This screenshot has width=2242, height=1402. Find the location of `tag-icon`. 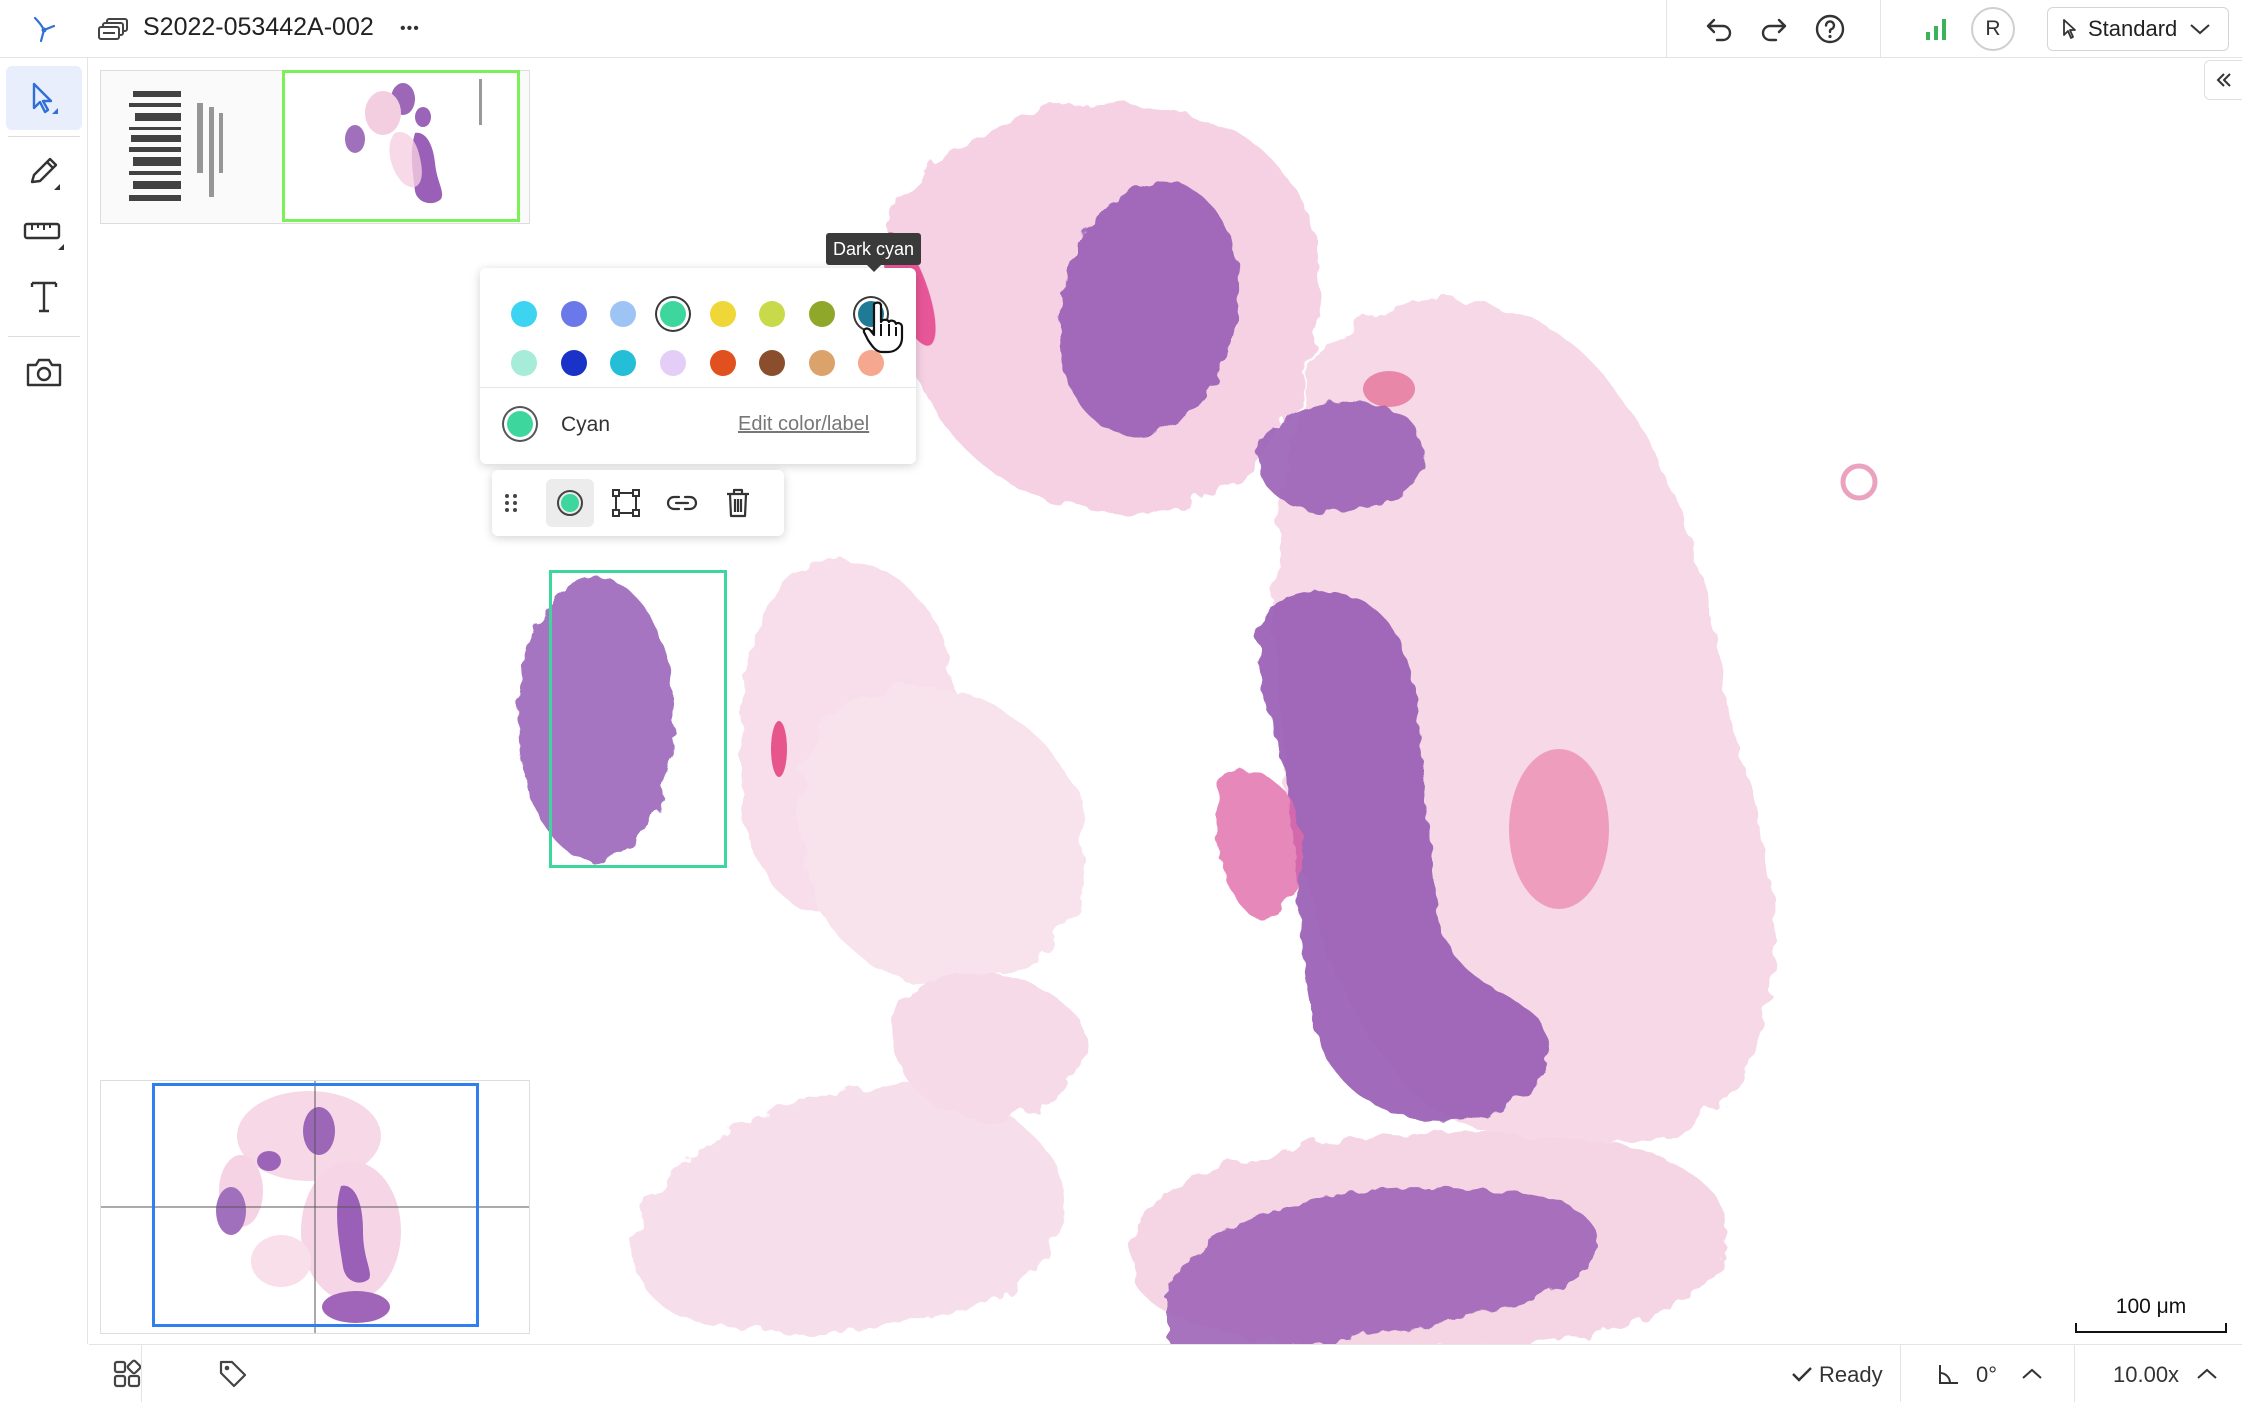

tag-icon is located at coordinates (233, 1374).